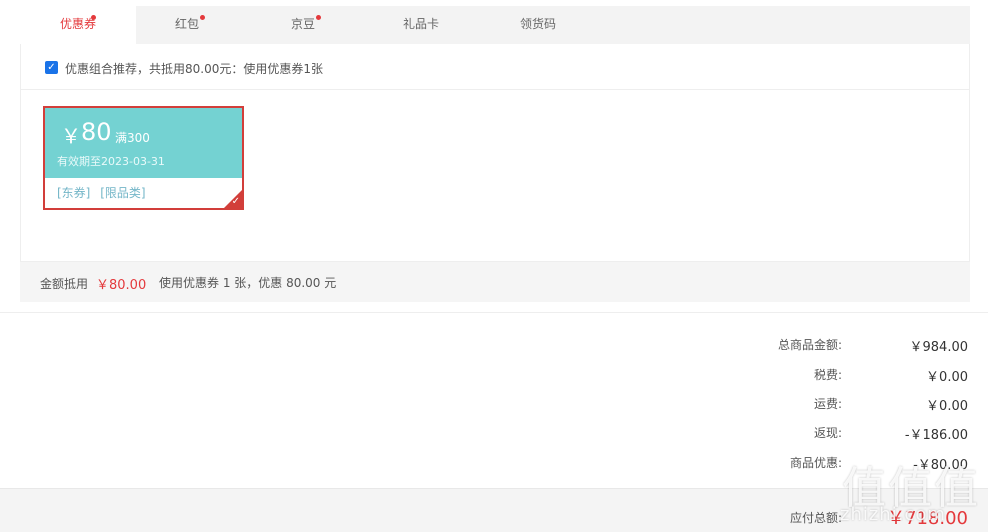 Image resolution: width=988 pixels, height=532 pixels. Describe the element at coordinates (927, 518) in the screenshot. I see `payable-value: ￥718.00` at that location.